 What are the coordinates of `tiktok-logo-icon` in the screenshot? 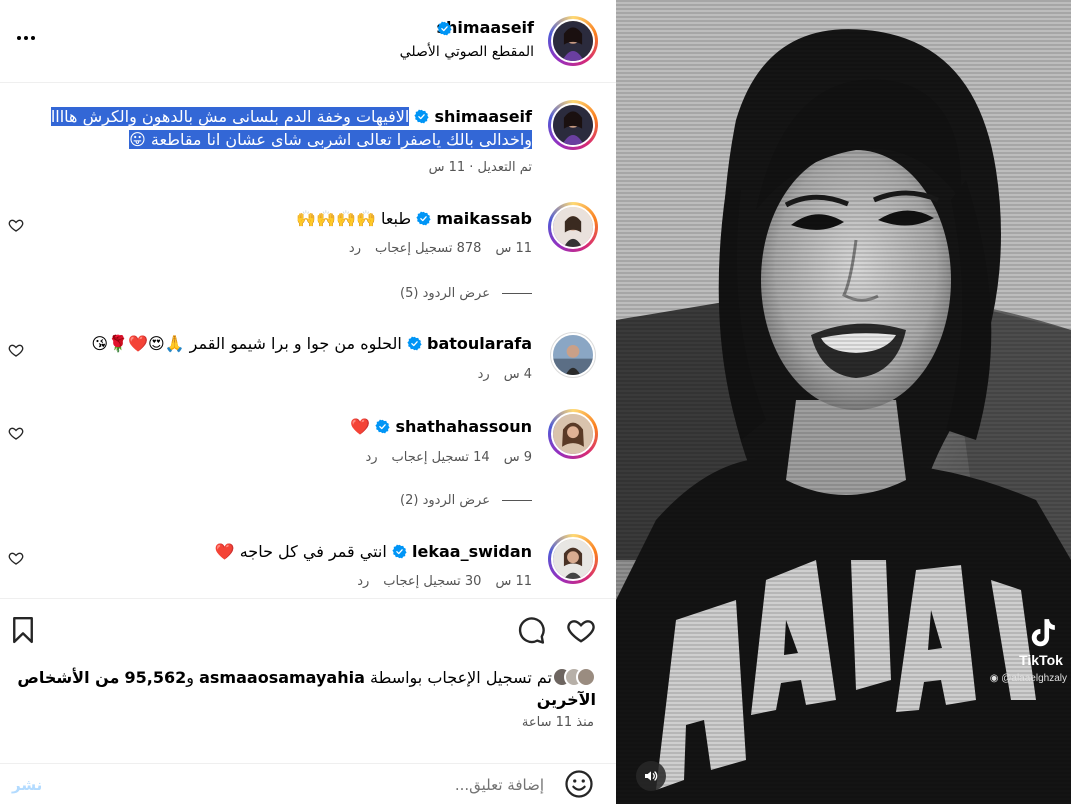 It's located at (1043, 633).